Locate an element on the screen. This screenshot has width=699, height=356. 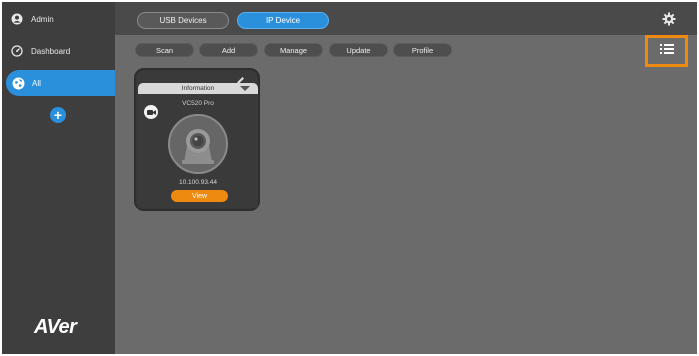
sidebar-item-all: All is located at coordinates (60, 83).